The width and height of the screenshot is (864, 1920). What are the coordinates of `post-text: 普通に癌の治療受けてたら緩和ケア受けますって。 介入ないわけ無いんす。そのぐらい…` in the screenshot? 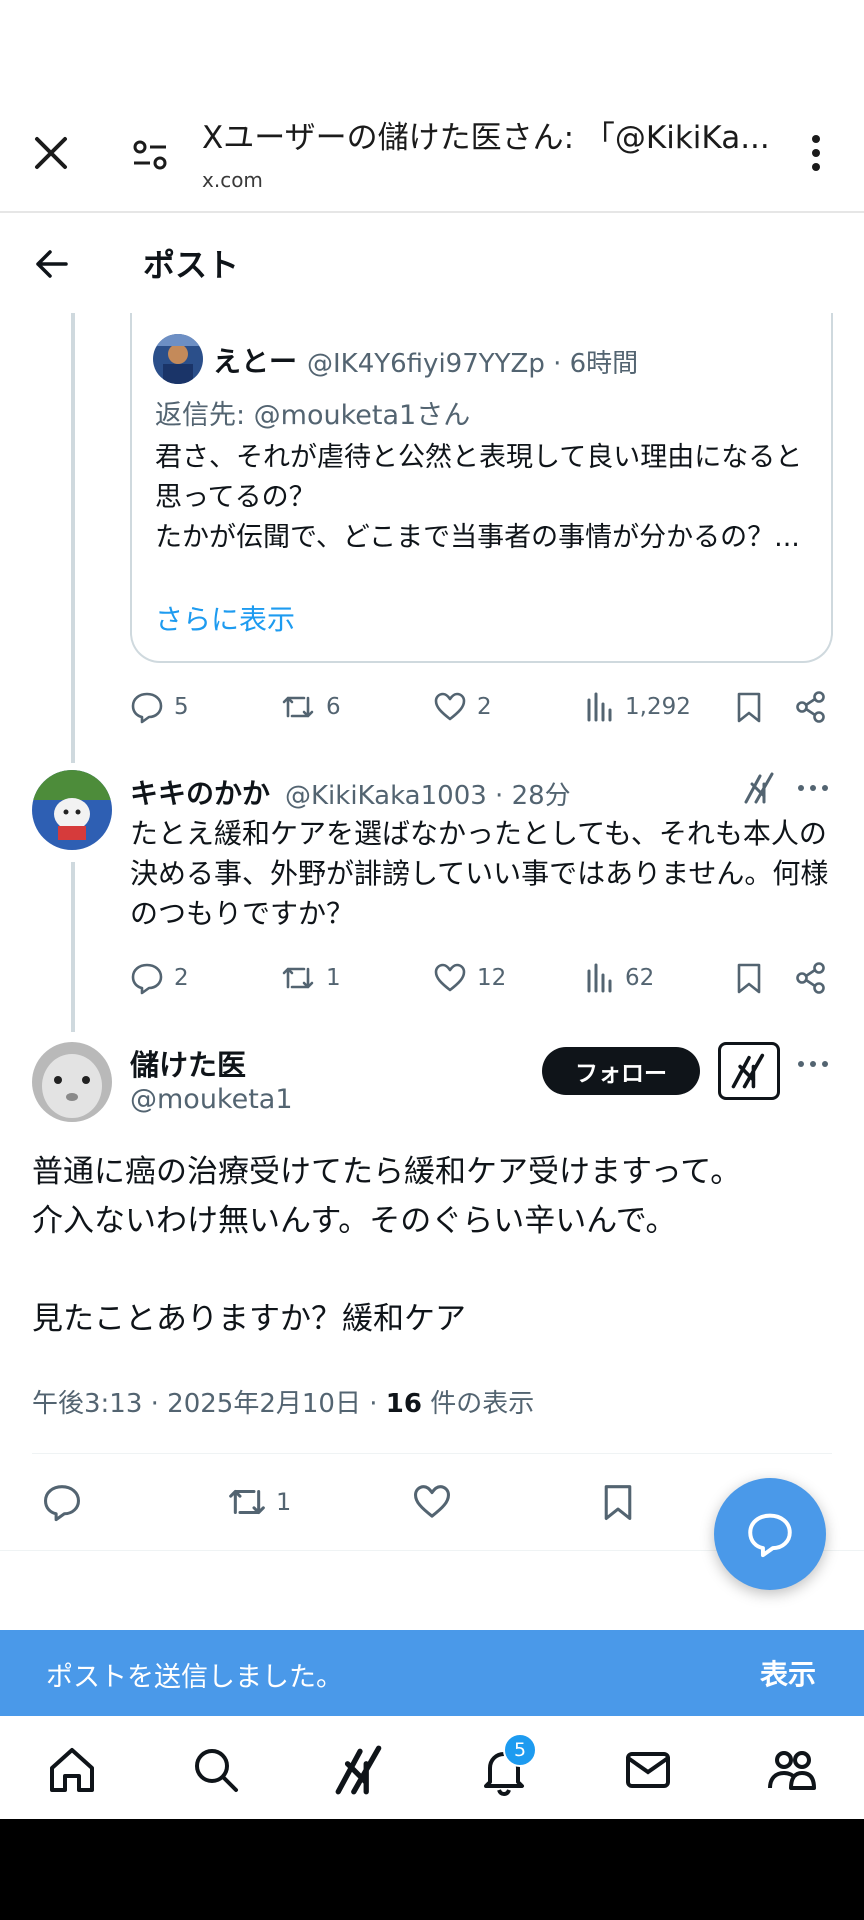 It's located at (387, 1245).